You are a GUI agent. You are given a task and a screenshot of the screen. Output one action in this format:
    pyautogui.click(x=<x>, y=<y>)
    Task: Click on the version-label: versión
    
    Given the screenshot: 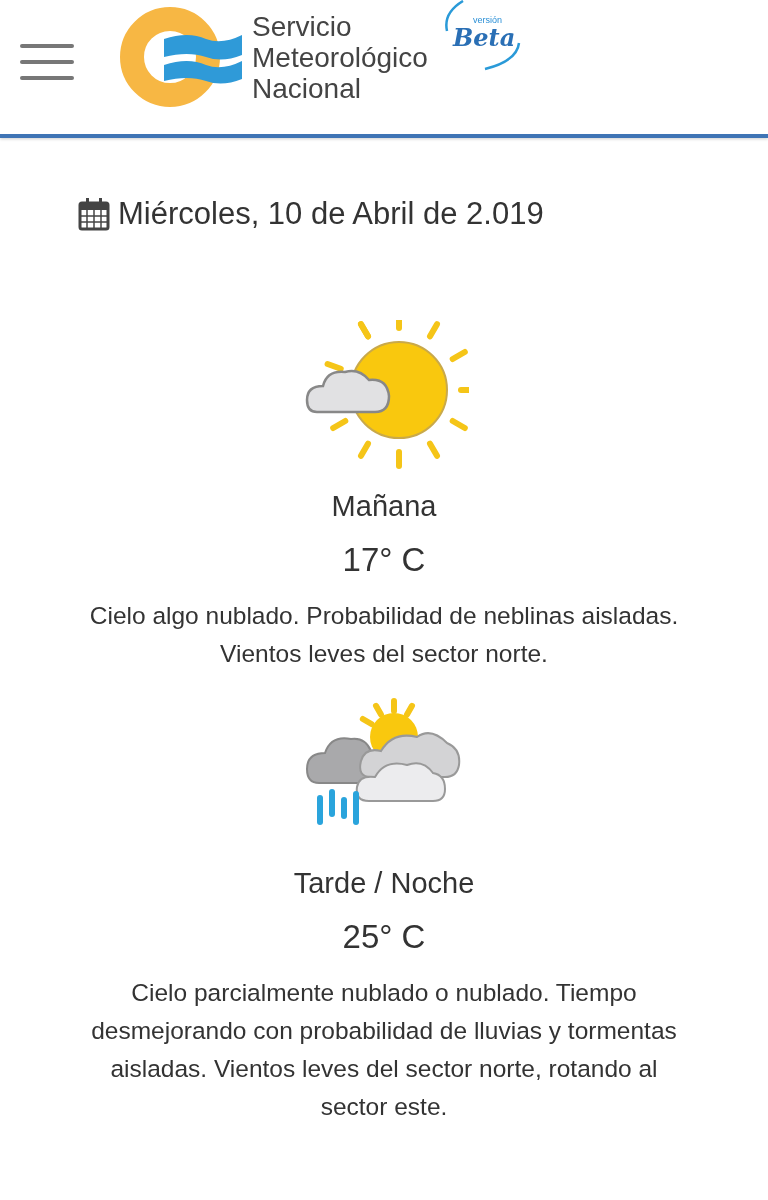 What is the action you would take?
    pyautogui.click(x=487, y=20)
    